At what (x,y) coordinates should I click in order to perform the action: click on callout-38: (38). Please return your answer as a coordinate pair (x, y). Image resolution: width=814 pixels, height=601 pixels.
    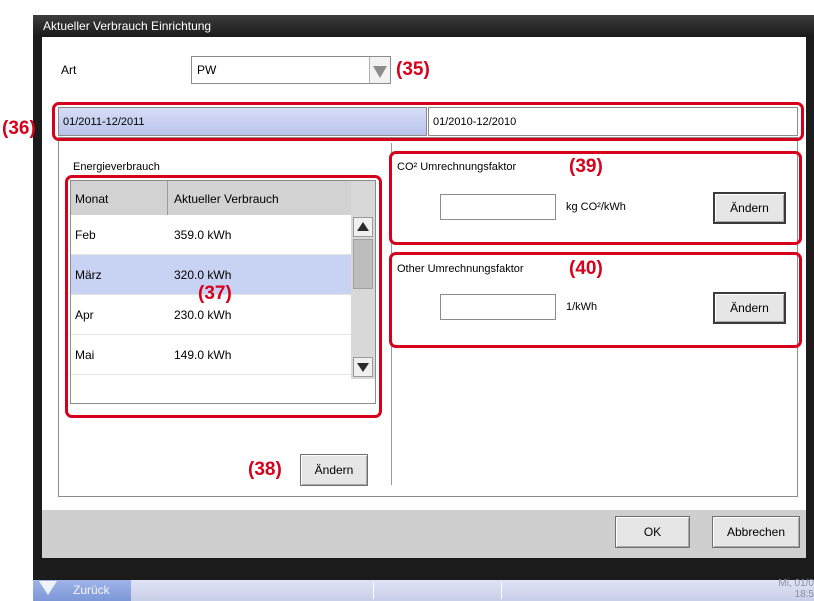
    Looking at the image, I should click on (265, 469).